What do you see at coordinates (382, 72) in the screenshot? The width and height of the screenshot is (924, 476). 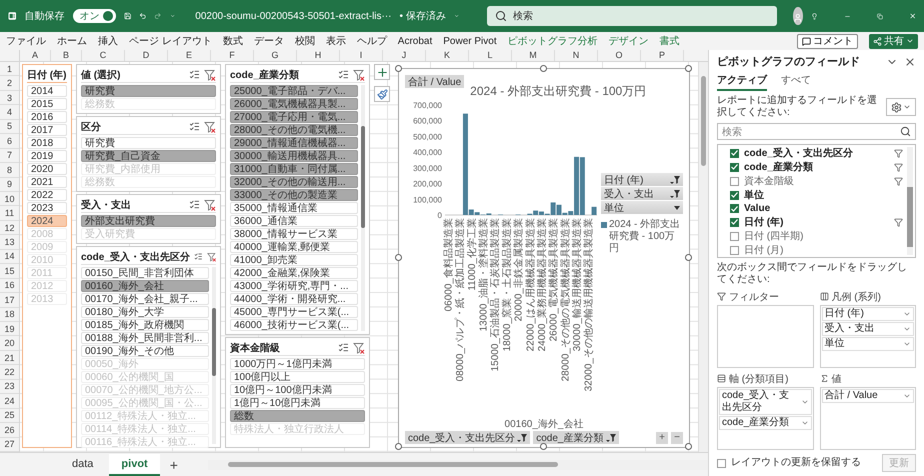 I see `chart-elements-button` at bounding box center [382, 72].